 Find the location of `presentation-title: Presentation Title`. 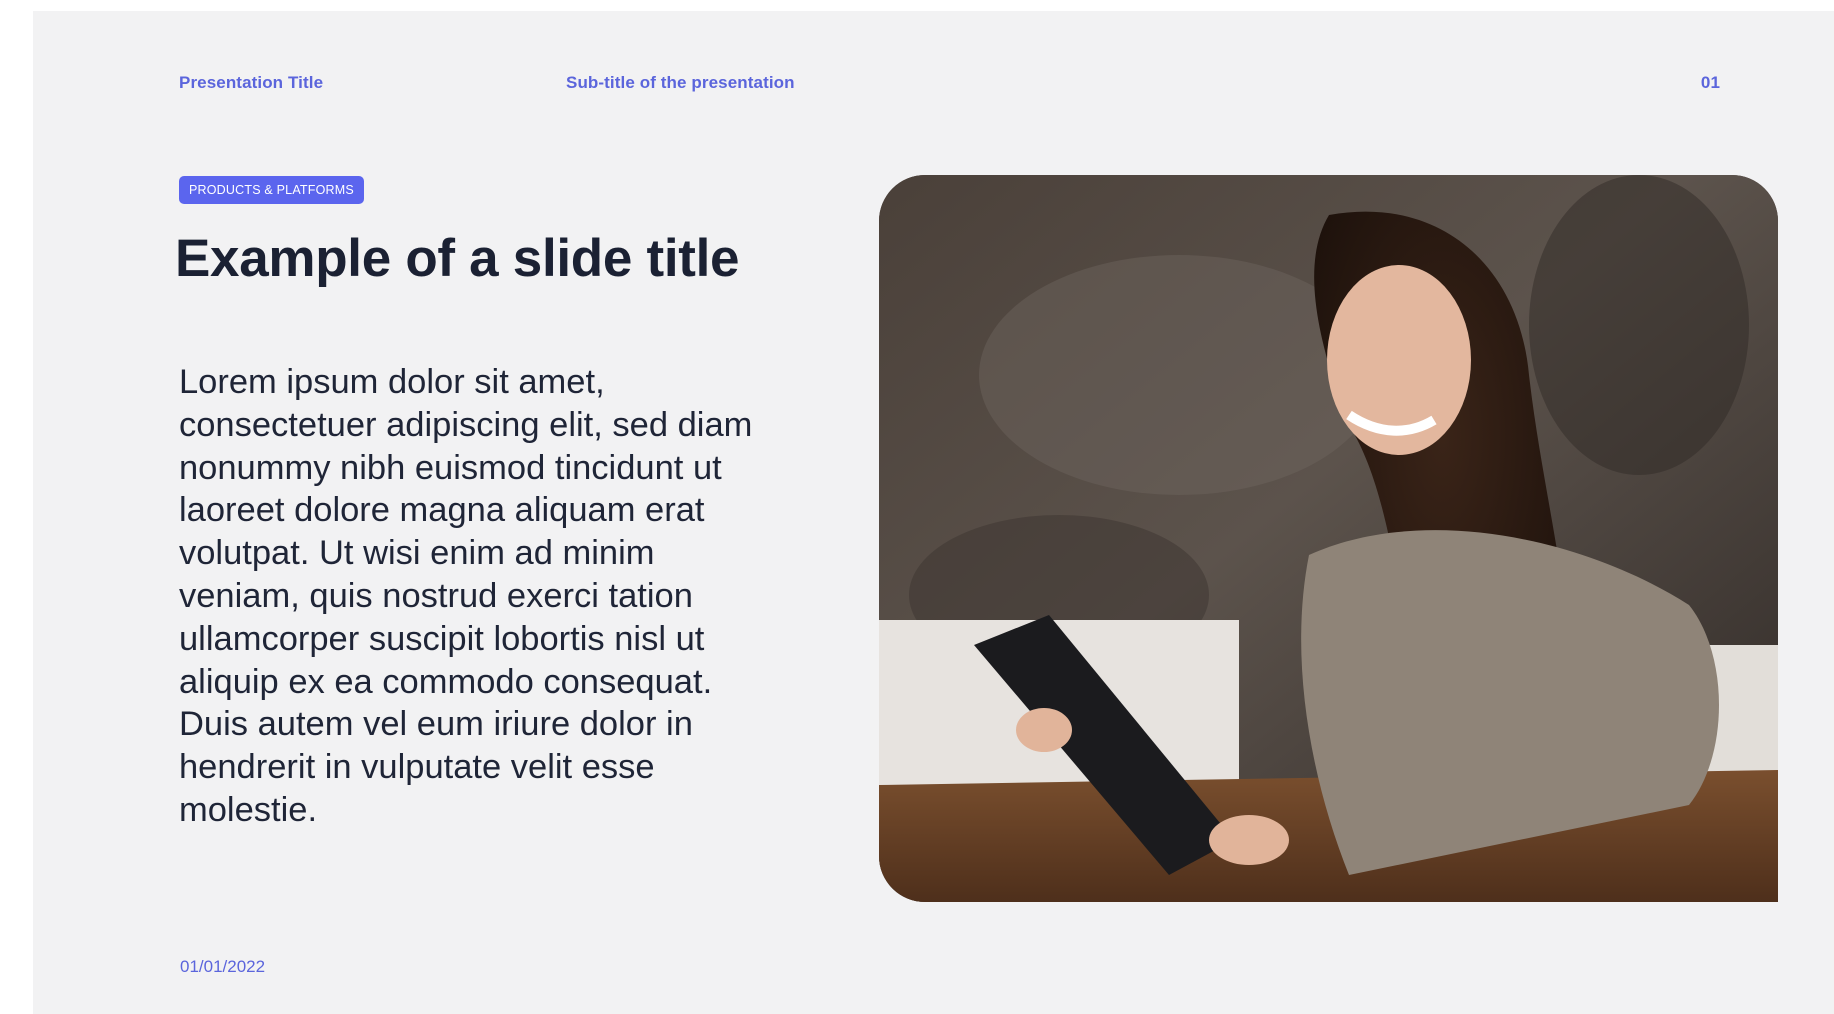

presentation-title: Presentation Title is located at coordinates (251, 82).